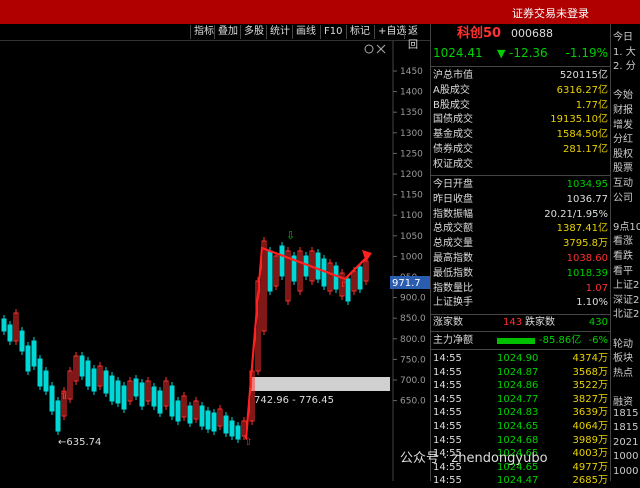  I want to click on stat-value: 1387.41亿, so click(582, 229).